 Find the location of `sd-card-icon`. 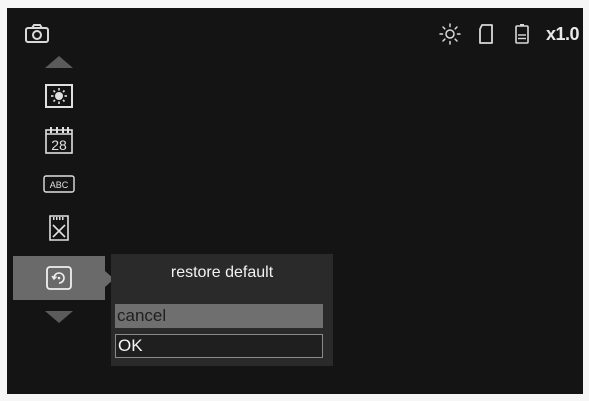

sd-card-icon is located at coordinates (486, 34).